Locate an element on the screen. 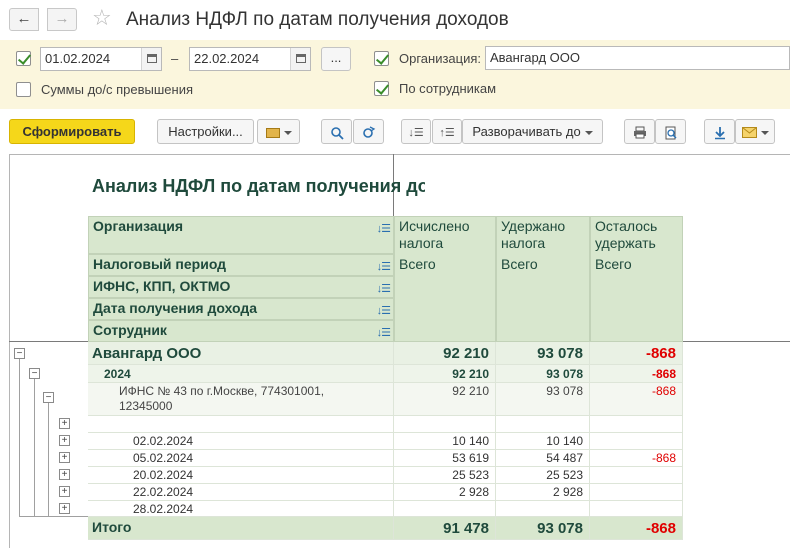  table-row-date: 28.02.2024 is located at coordinates (385, 509).